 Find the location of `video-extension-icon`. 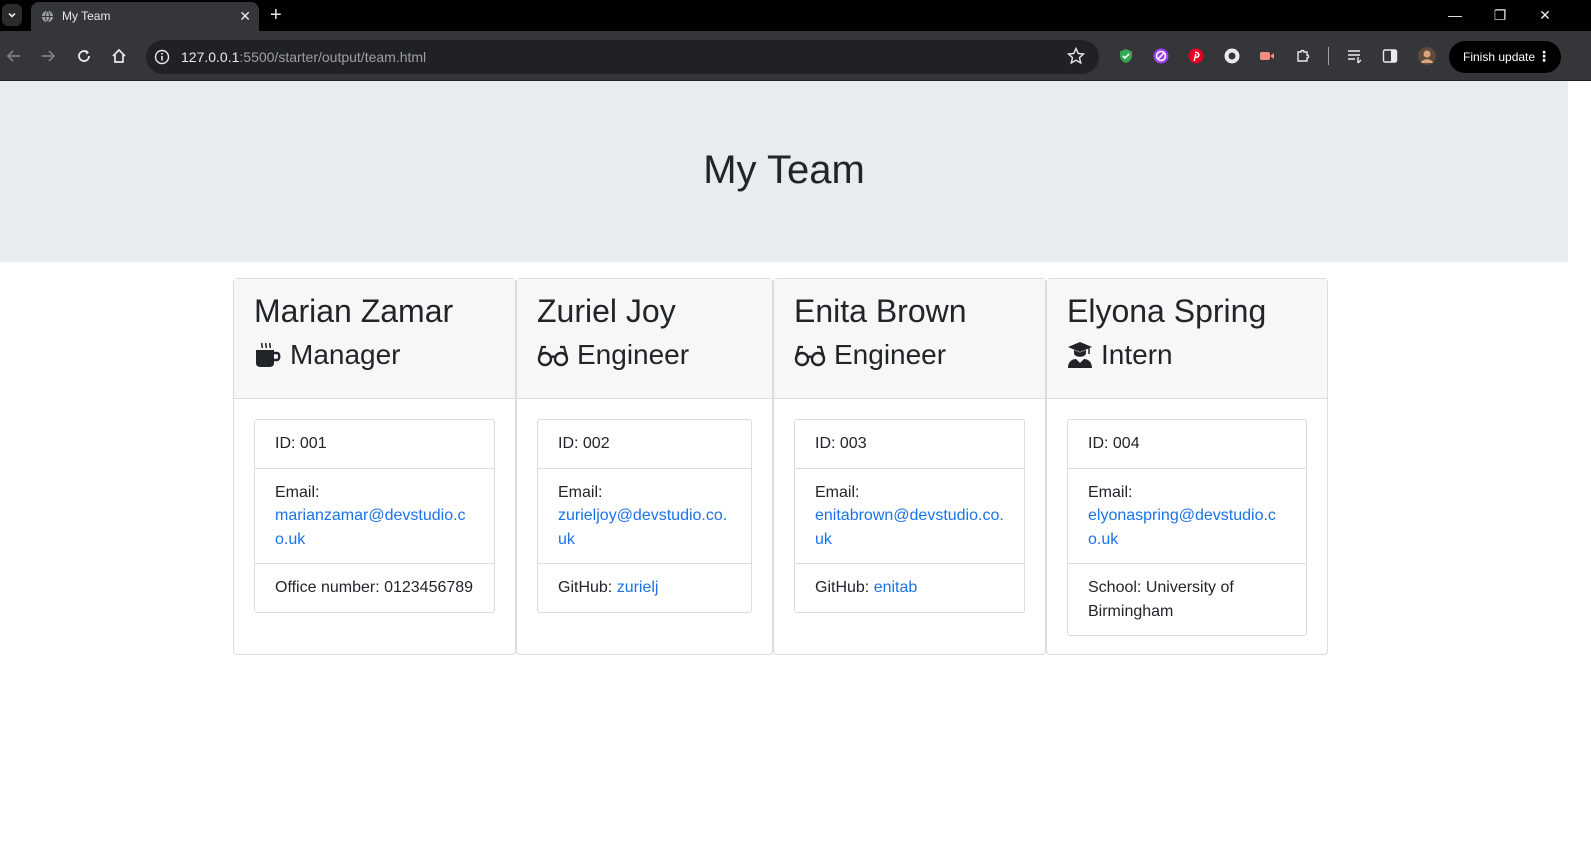

video-extension-icon is located at coordinates (1267, 56).